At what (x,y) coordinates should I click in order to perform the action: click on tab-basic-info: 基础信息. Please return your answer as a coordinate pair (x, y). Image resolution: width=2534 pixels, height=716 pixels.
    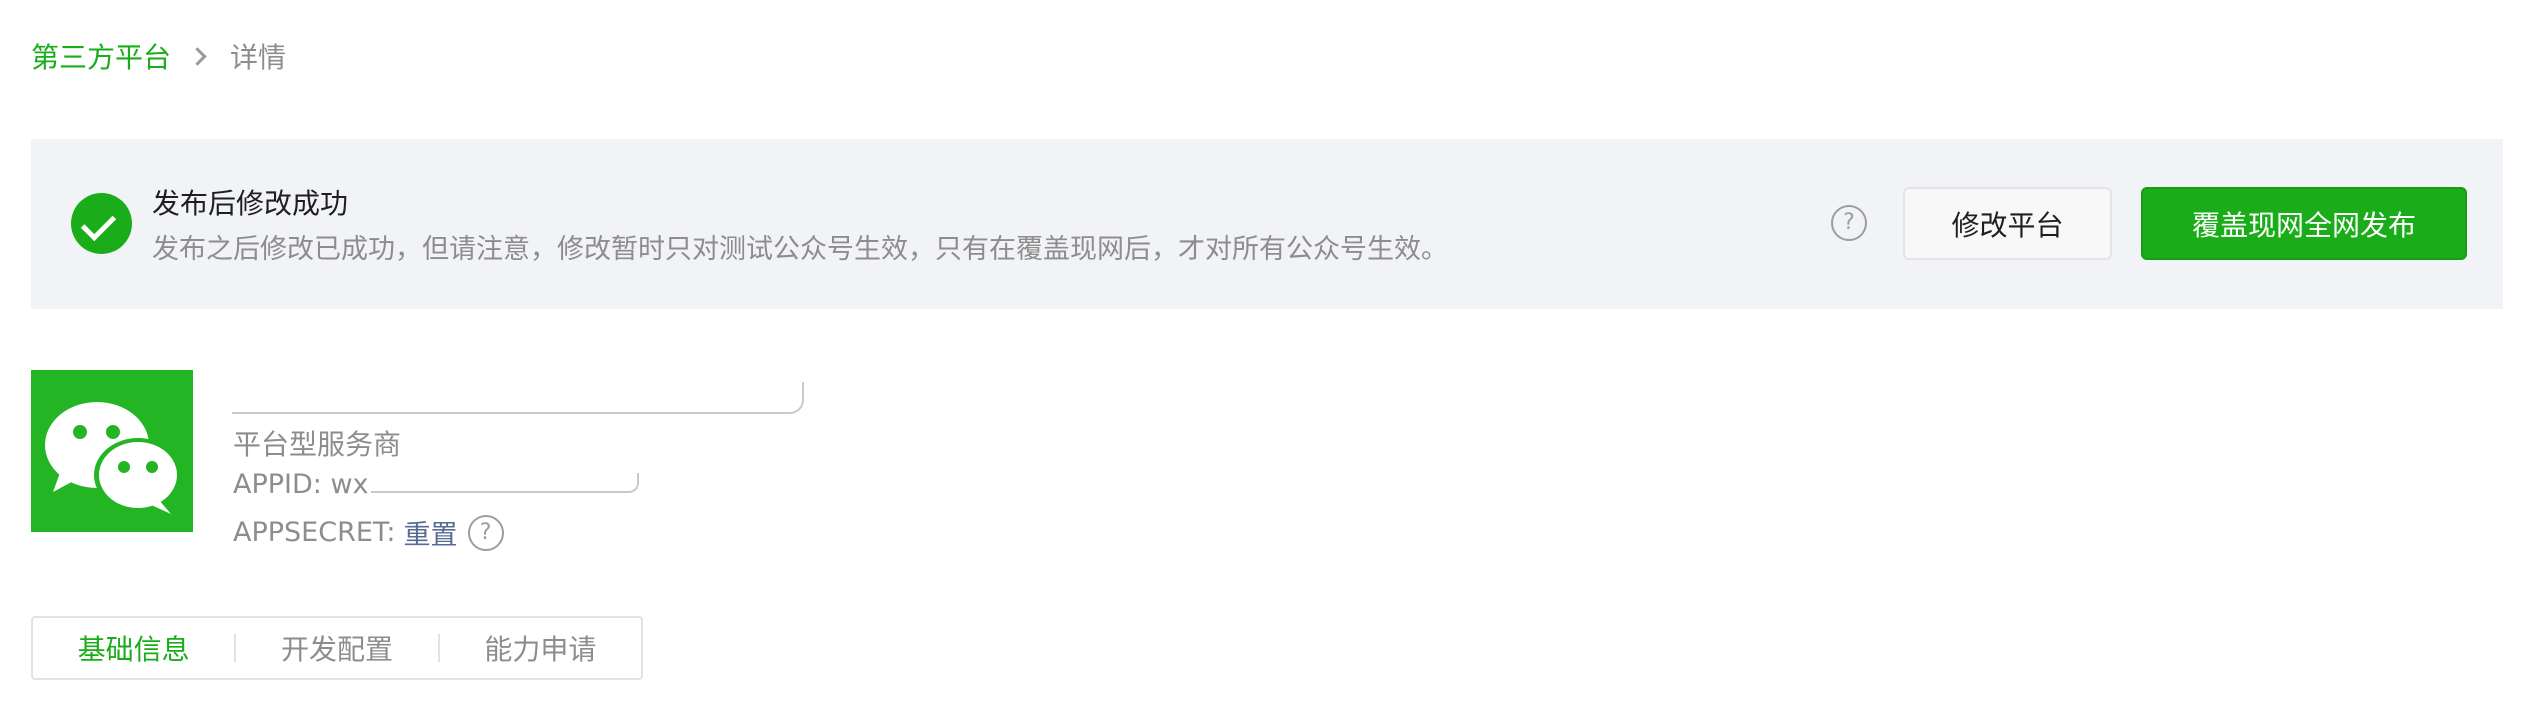
    Looking at the image, I should click on (133, 648).